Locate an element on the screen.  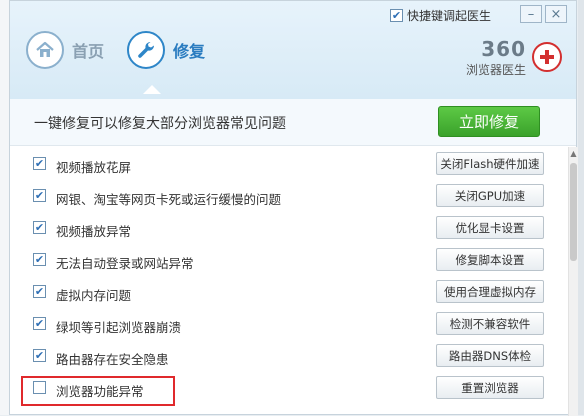
item-label: 视频播放异常 is located at coordinates (94, 231).